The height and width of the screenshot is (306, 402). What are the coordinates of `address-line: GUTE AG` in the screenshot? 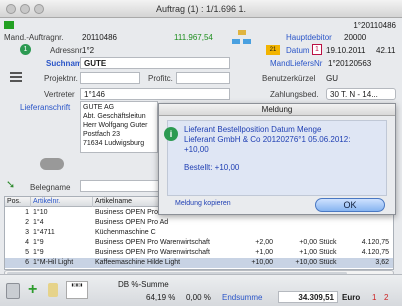 It's located at (99, 107).